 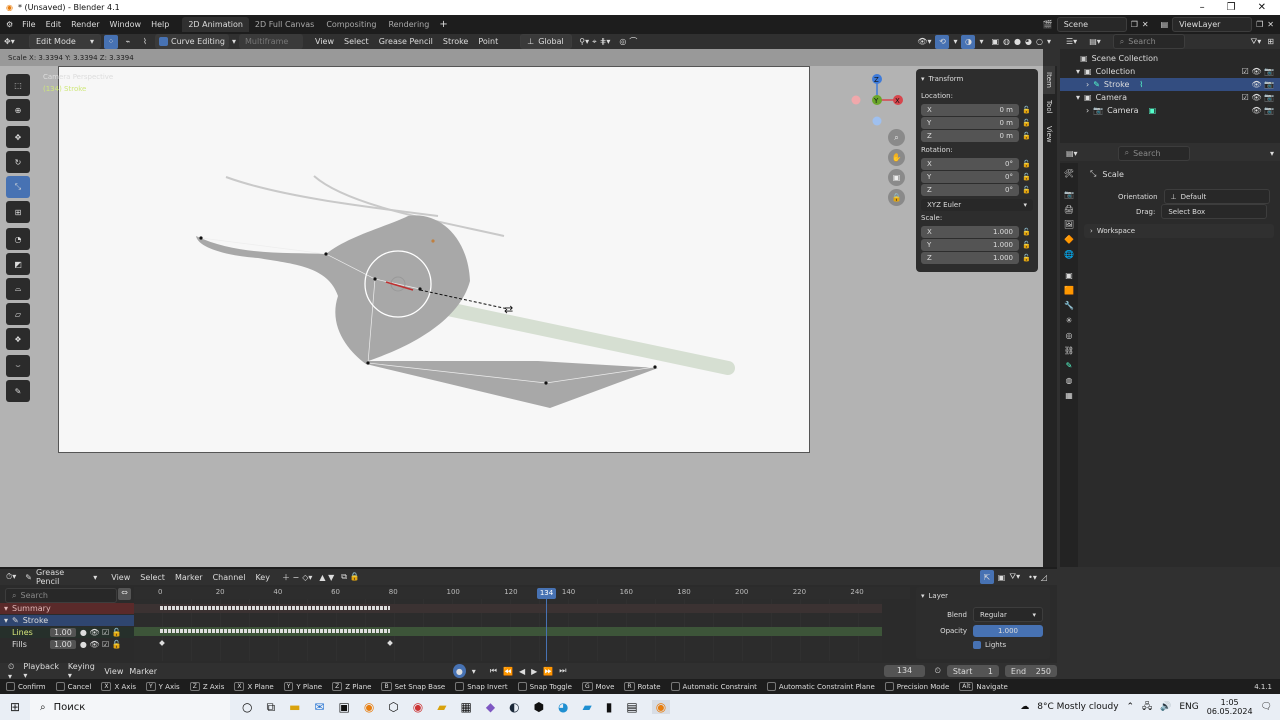 I want to click on taskbar-search: ⌕ Поиск, so click(x=130, y=707).